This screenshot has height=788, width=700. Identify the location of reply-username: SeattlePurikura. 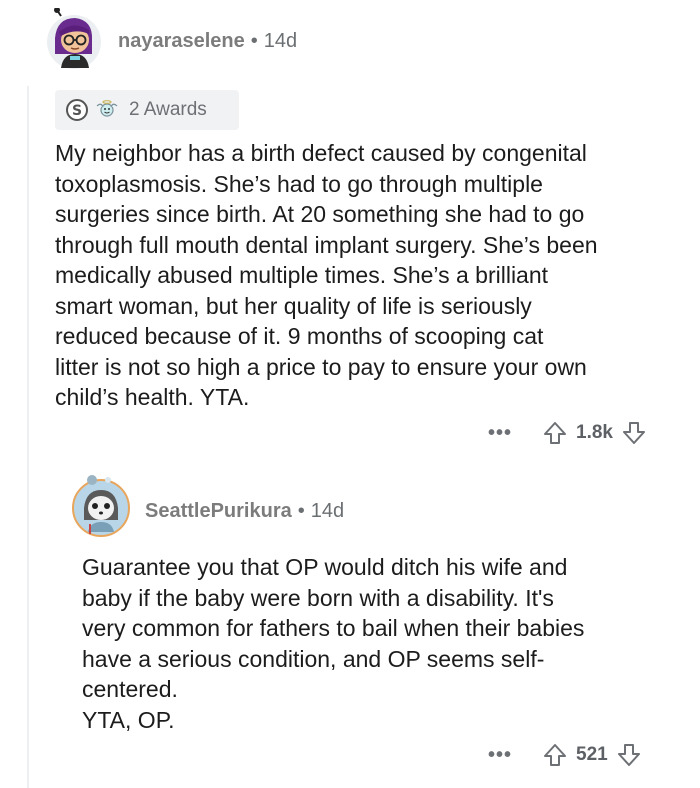
(218, 511).